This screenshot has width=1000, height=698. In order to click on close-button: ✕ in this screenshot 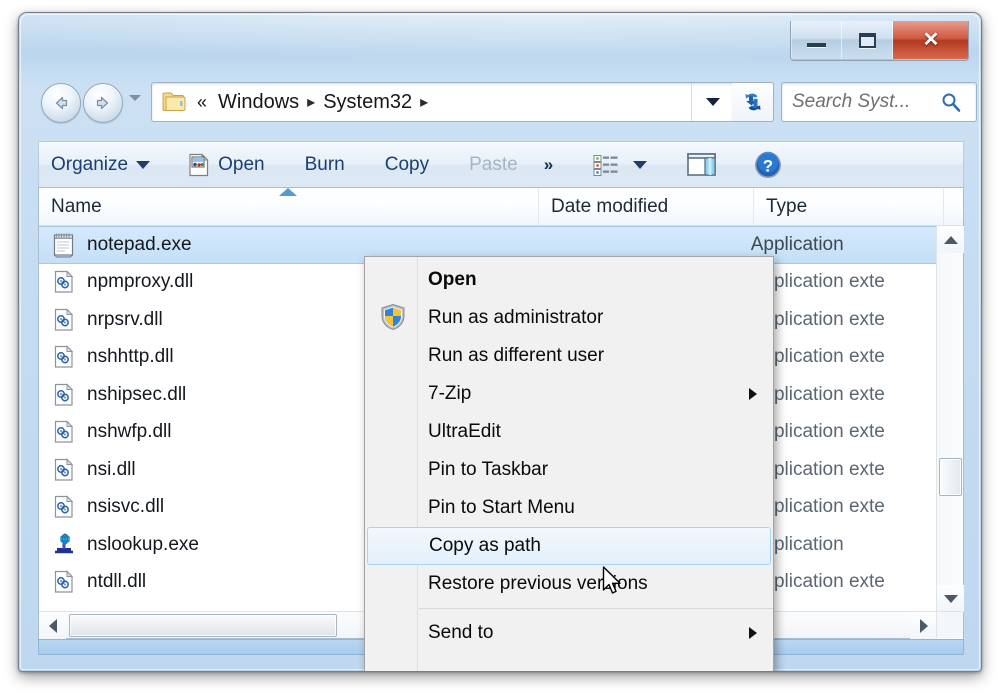, I will do `click(930, 40)`.